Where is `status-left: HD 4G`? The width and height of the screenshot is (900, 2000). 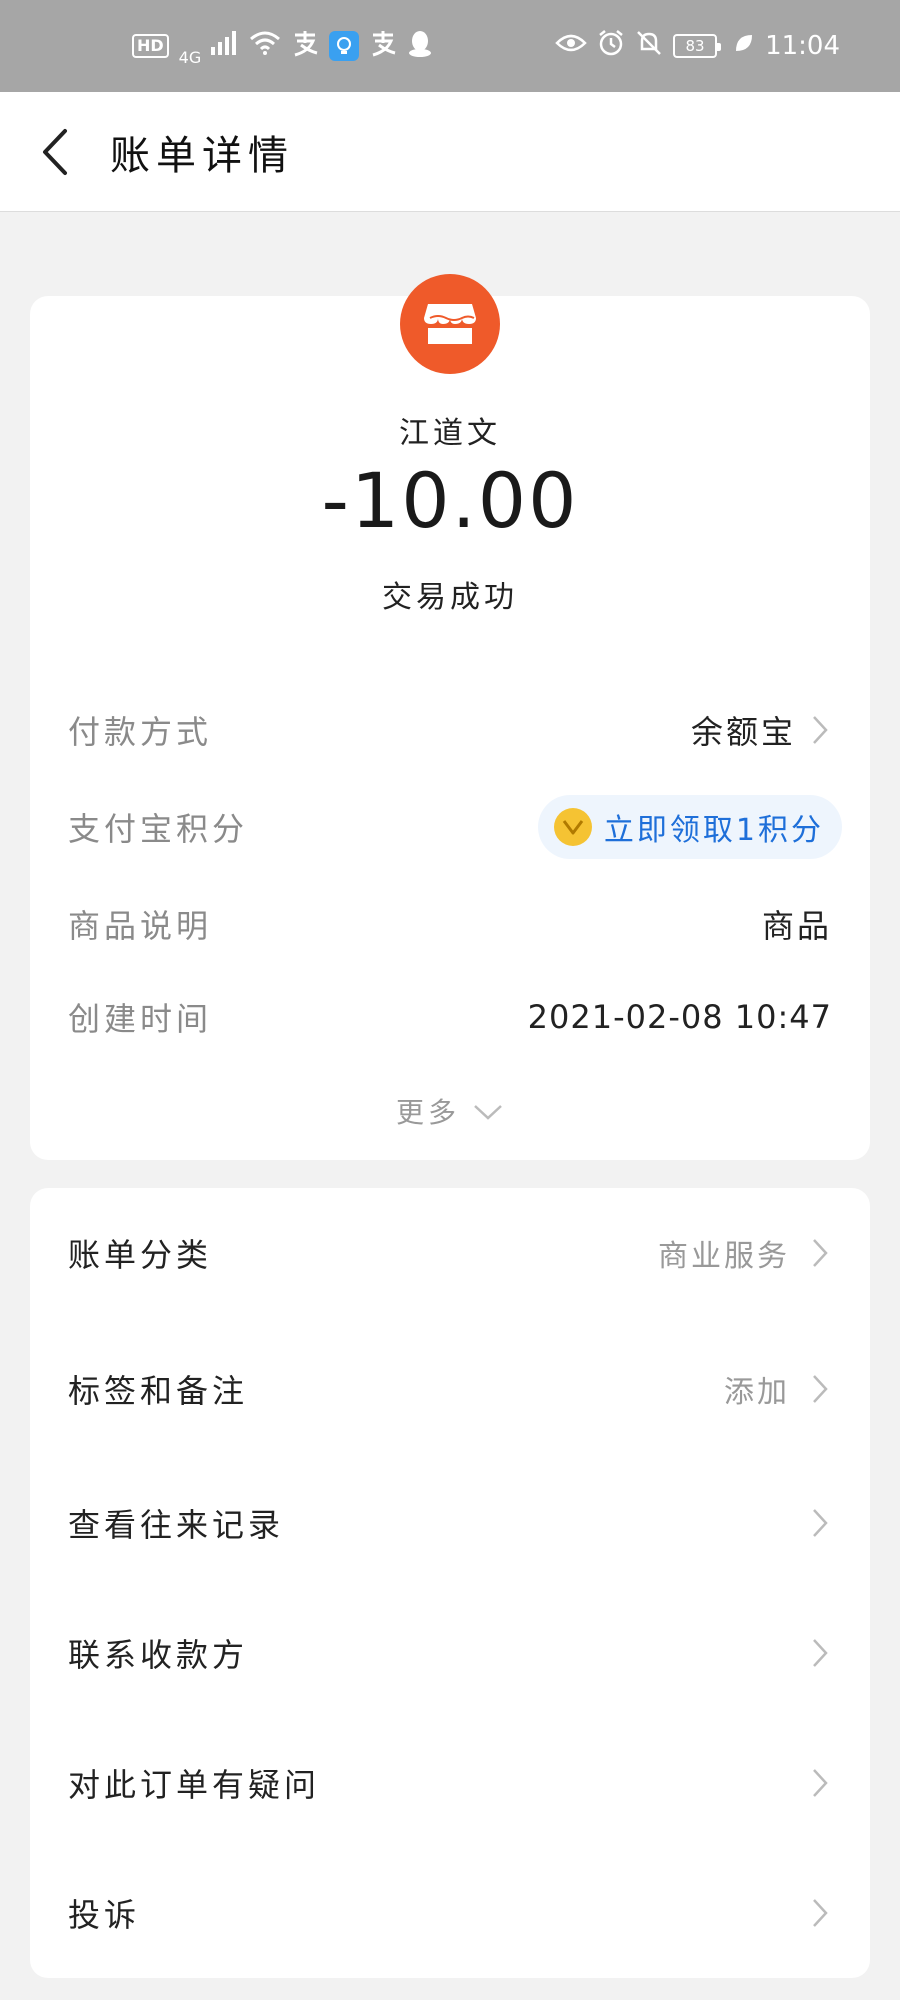 status-left: HD 4G is located at coordinates (282, 46).